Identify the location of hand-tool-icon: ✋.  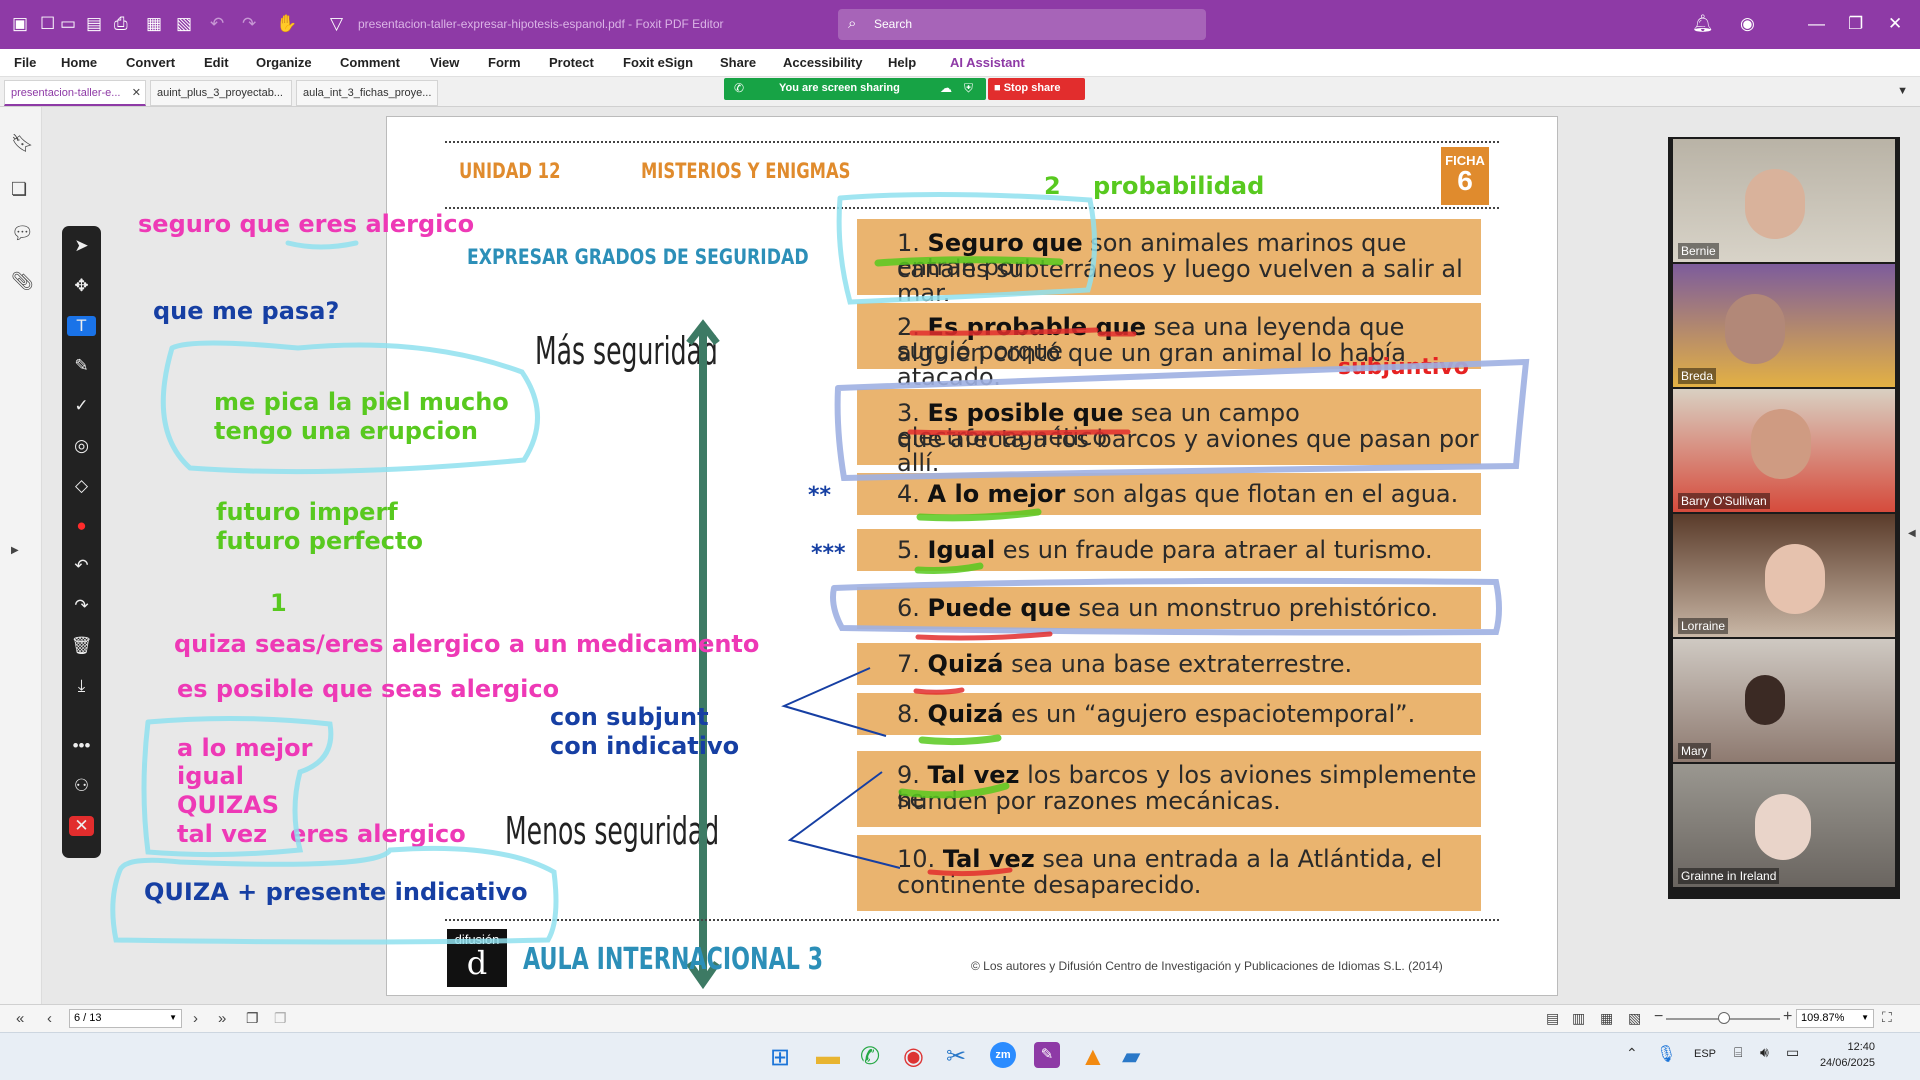
(286, 24).